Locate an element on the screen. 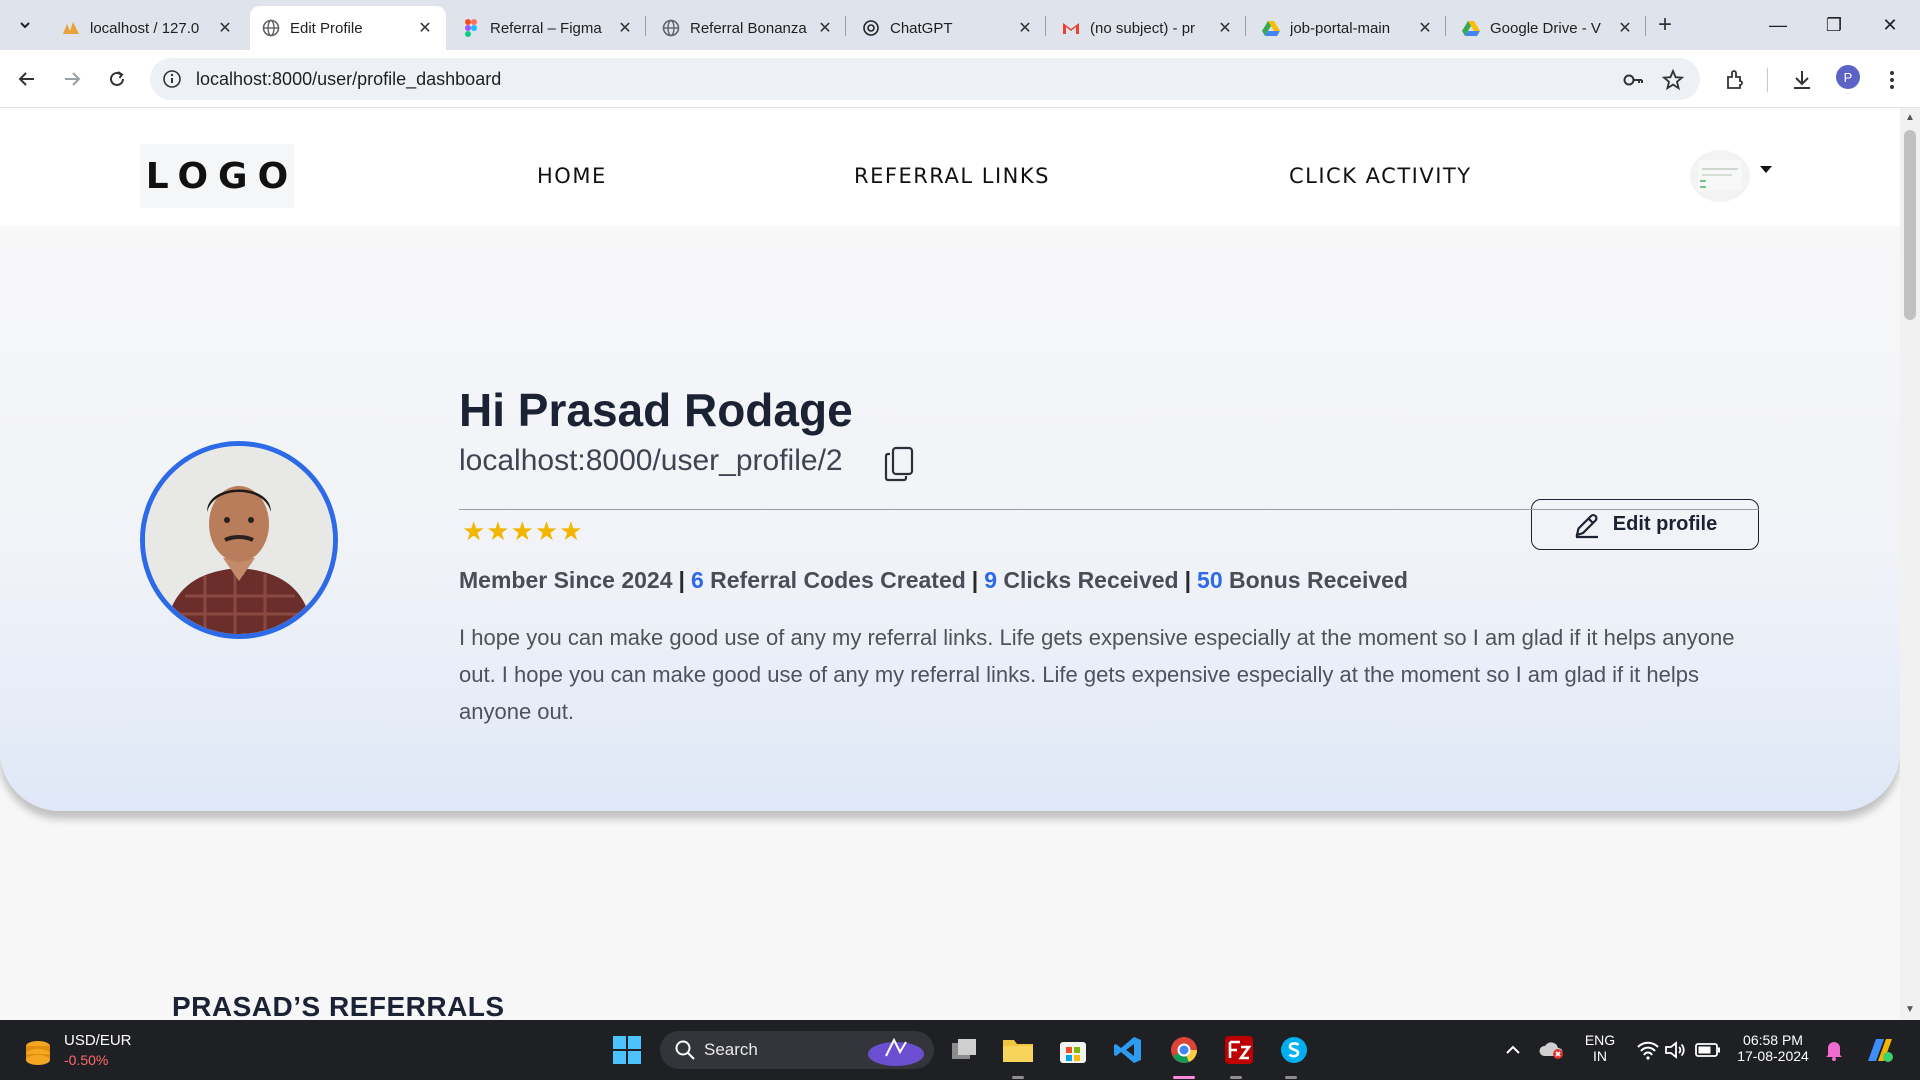 This screenshot has width=1920, height=1080. search-icon is located at coordinates (685, 1050).